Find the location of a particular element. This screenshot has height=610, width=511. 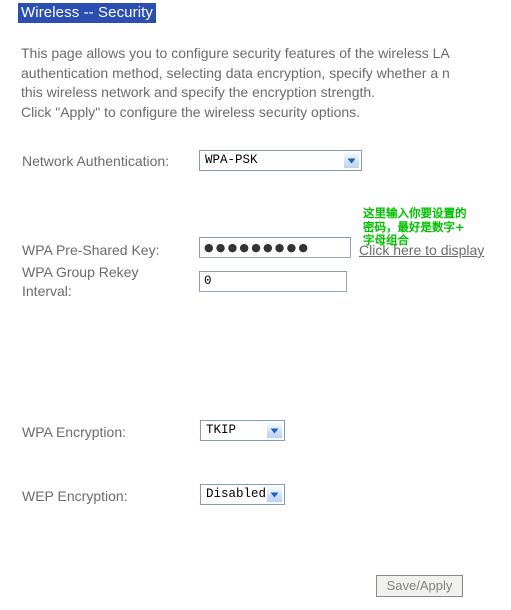

wpa-pre-shared-key-input: ●●●●●●●●● is located at coordinates (275, 247).